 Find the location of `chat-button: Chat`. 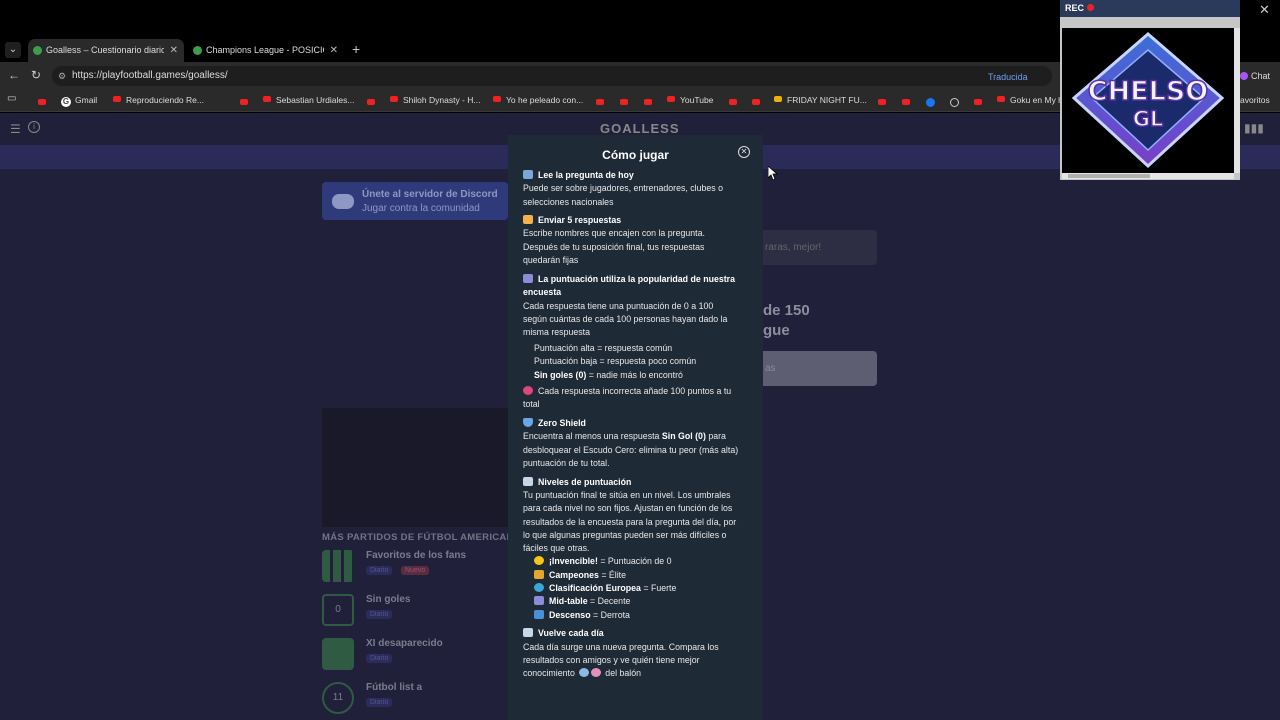

chat-button: Chat is located at coordinates (1255, 76).